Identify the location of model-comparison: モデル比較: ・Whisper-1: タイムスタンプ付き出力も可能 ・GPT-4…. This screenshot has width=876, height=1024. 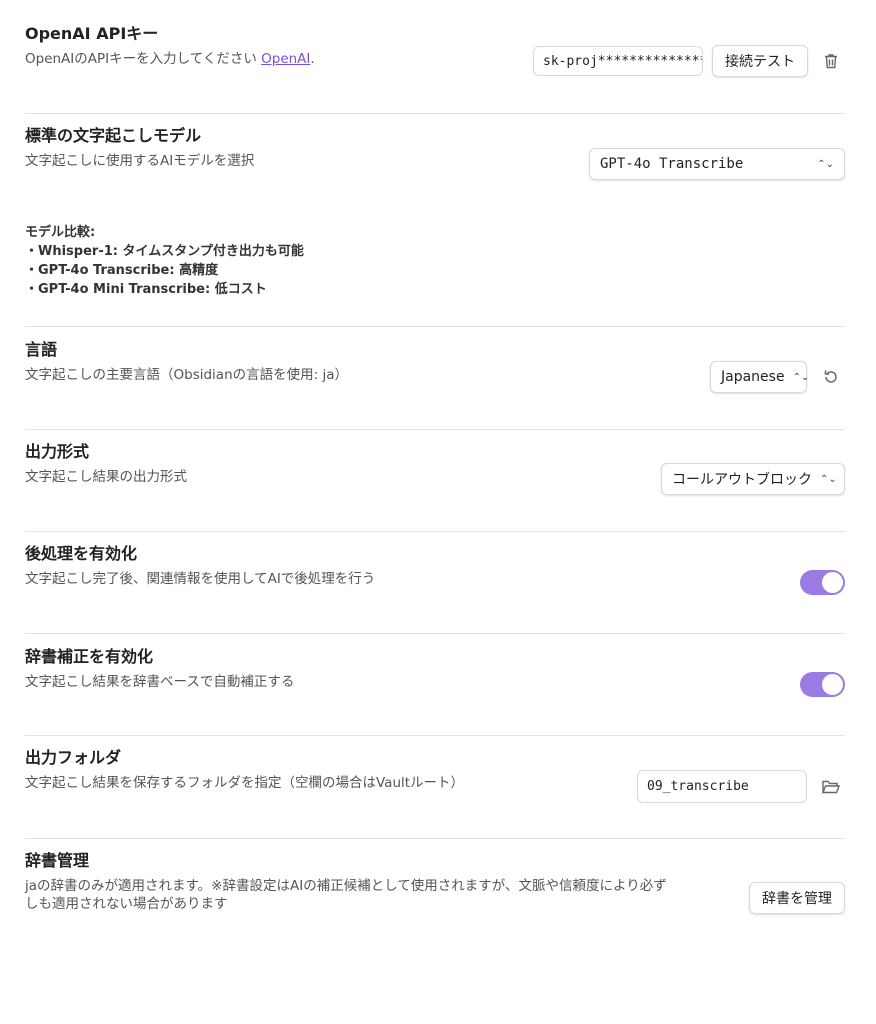
(435, 261).